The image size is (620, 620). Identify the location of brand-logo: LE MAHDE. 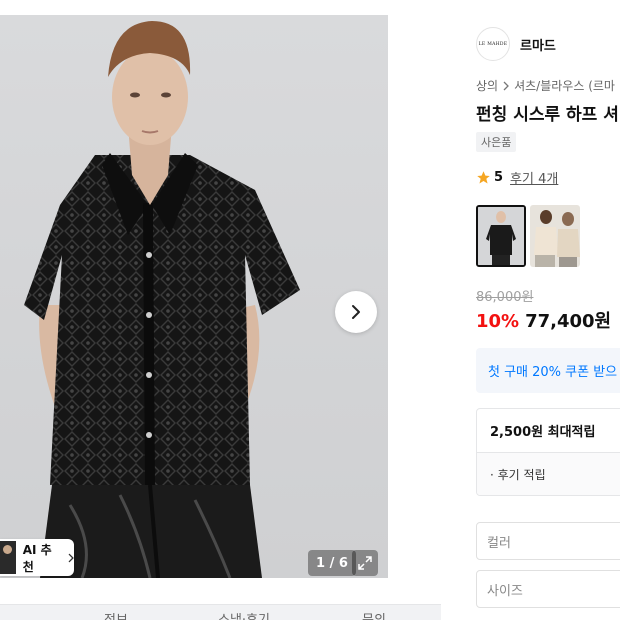
(493, 44).